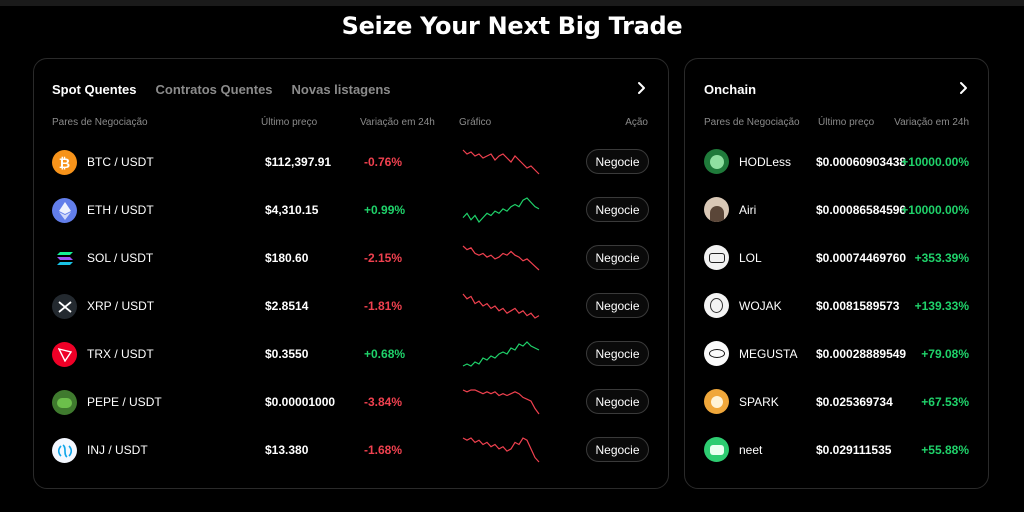 The height and width of the screenshot is (512, 1024). What do you see at coordinates (854, 402) in the screenshot?
I see `last-price: $0.025369734` at bounding box center [854, 402].